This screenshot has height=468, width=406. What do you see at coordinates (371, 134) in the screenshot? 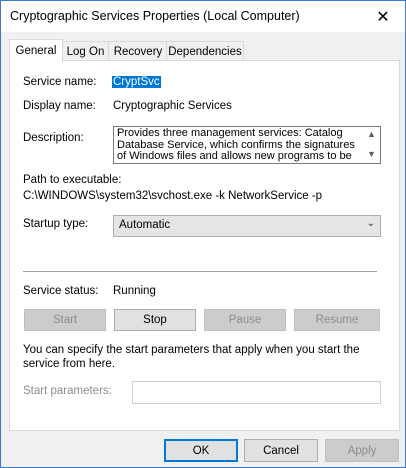
I see `scroll-up-icon: ▲` at bounding box center [371, 134].